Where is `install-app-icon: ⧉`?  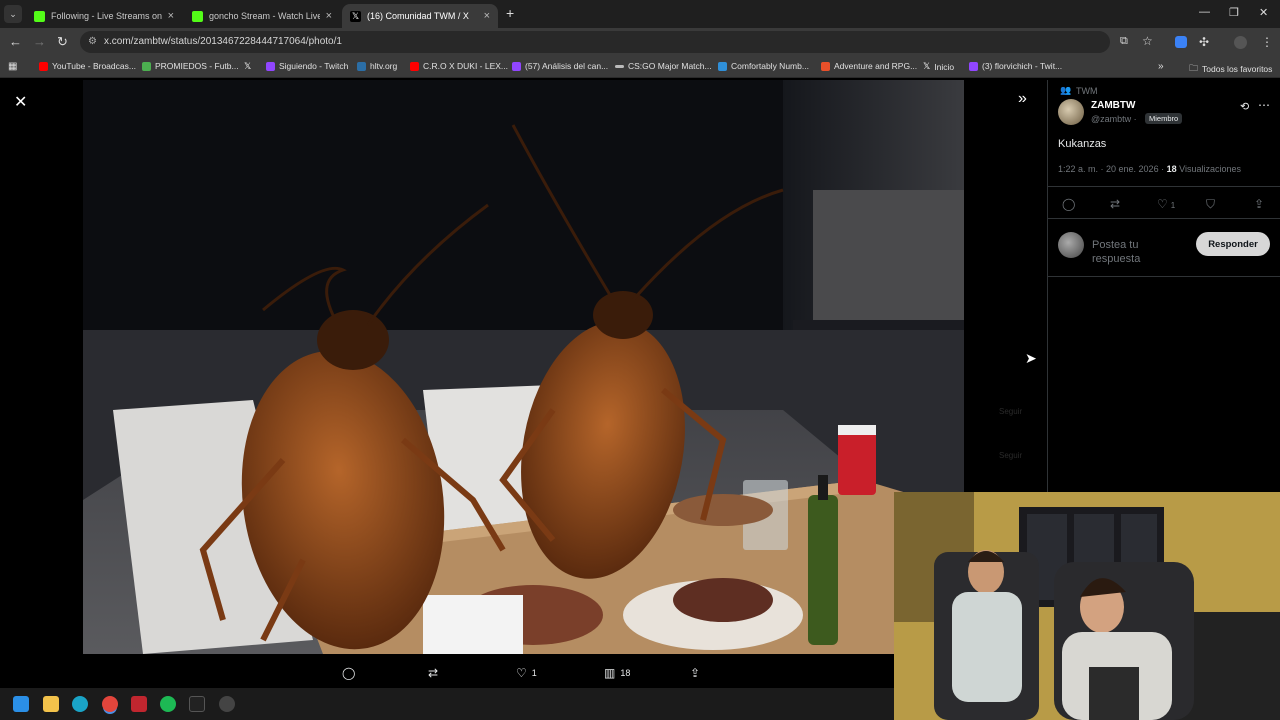
install-app-icon: ⧉ is located at coordinates (1124, 41).